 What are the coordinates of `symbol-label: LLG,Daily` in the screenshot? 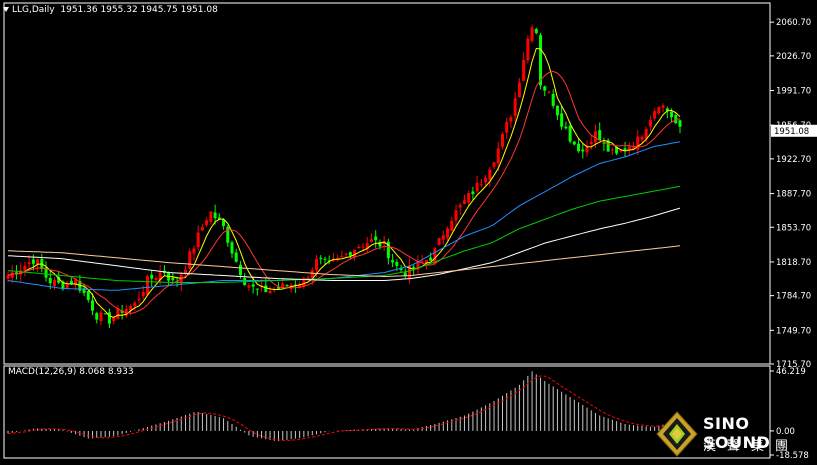 It's located at (33, 10).